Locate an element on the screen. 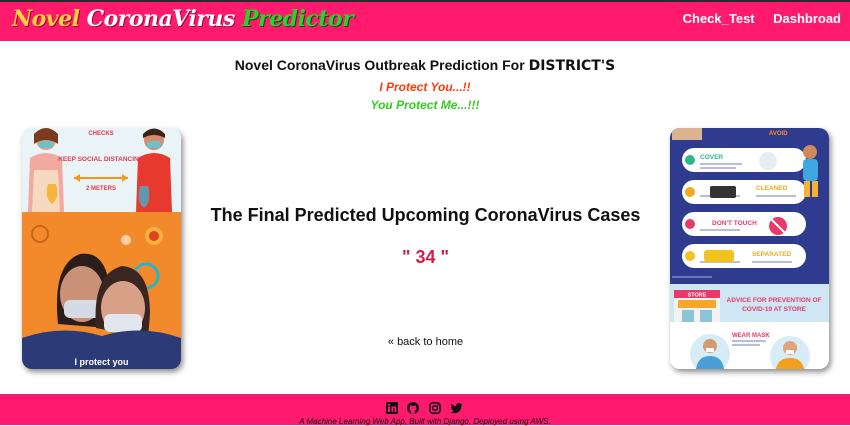 This screenshot has height=426, width=850. brand-word-novel: Novel is located at coordinates (46, 19).